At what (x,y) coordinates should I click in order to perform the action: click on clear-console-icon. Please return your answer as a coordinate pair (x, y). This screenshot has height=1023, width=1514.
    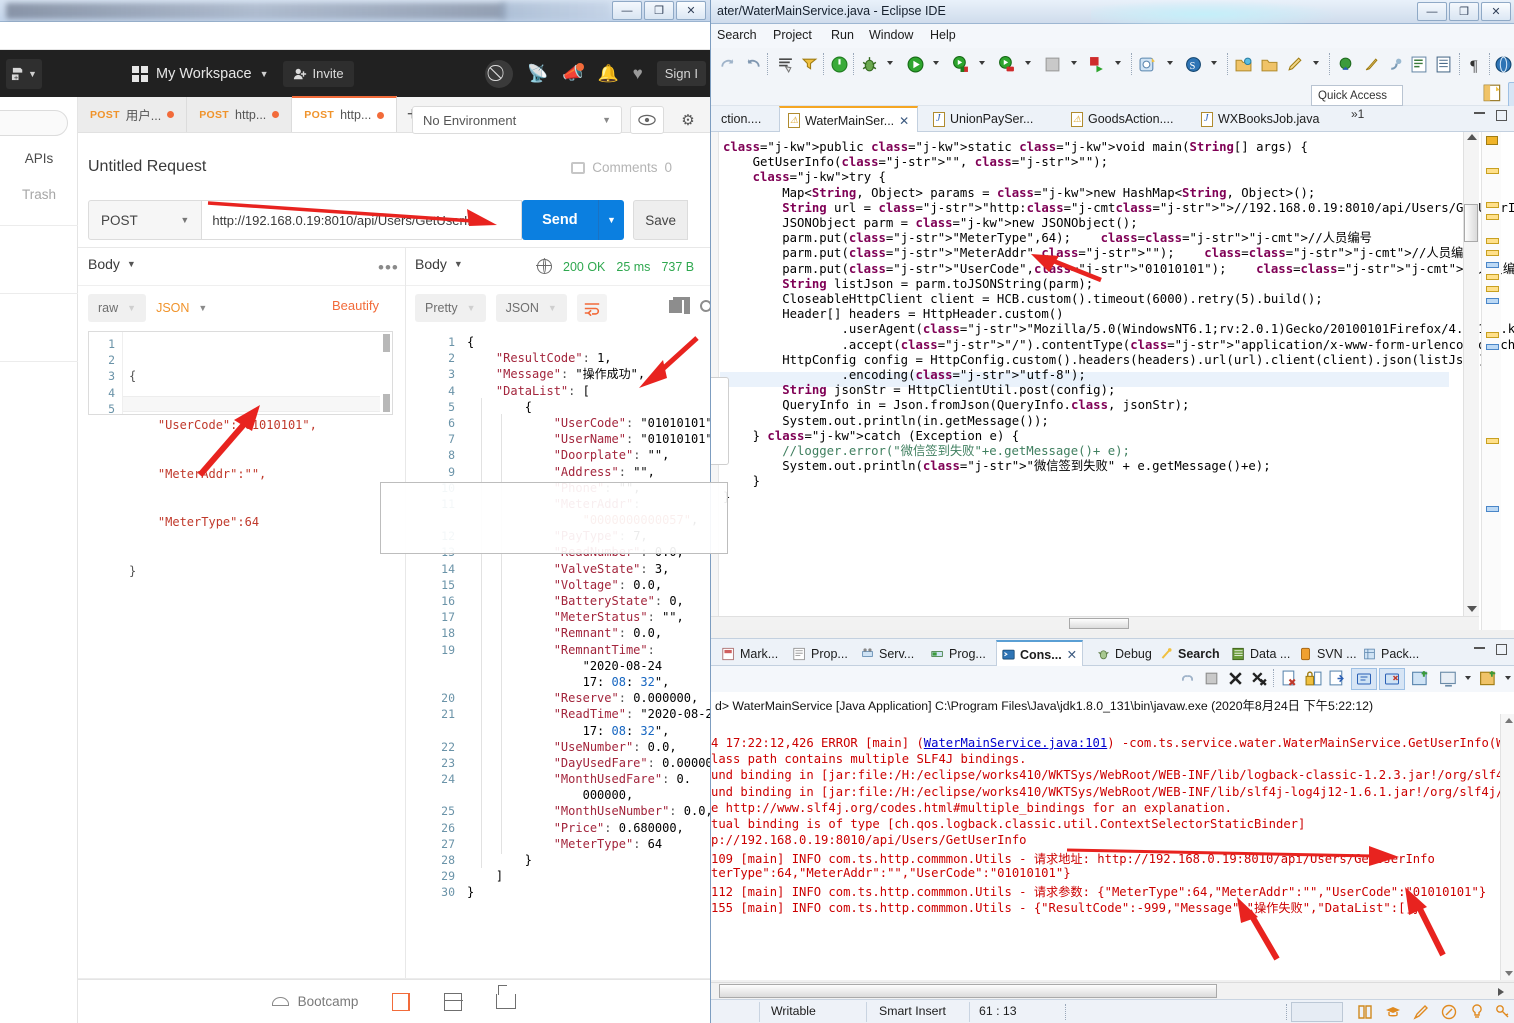
    Looking at the image, I should click on (1289, 678).